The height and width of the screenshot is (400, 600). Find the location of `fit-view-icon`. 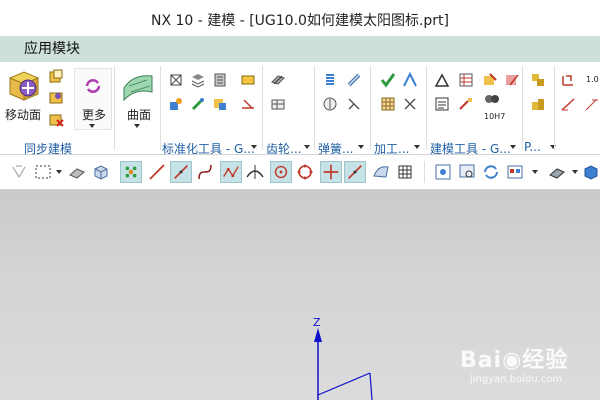

fit-view-icon is located at coordinates (443, 172).